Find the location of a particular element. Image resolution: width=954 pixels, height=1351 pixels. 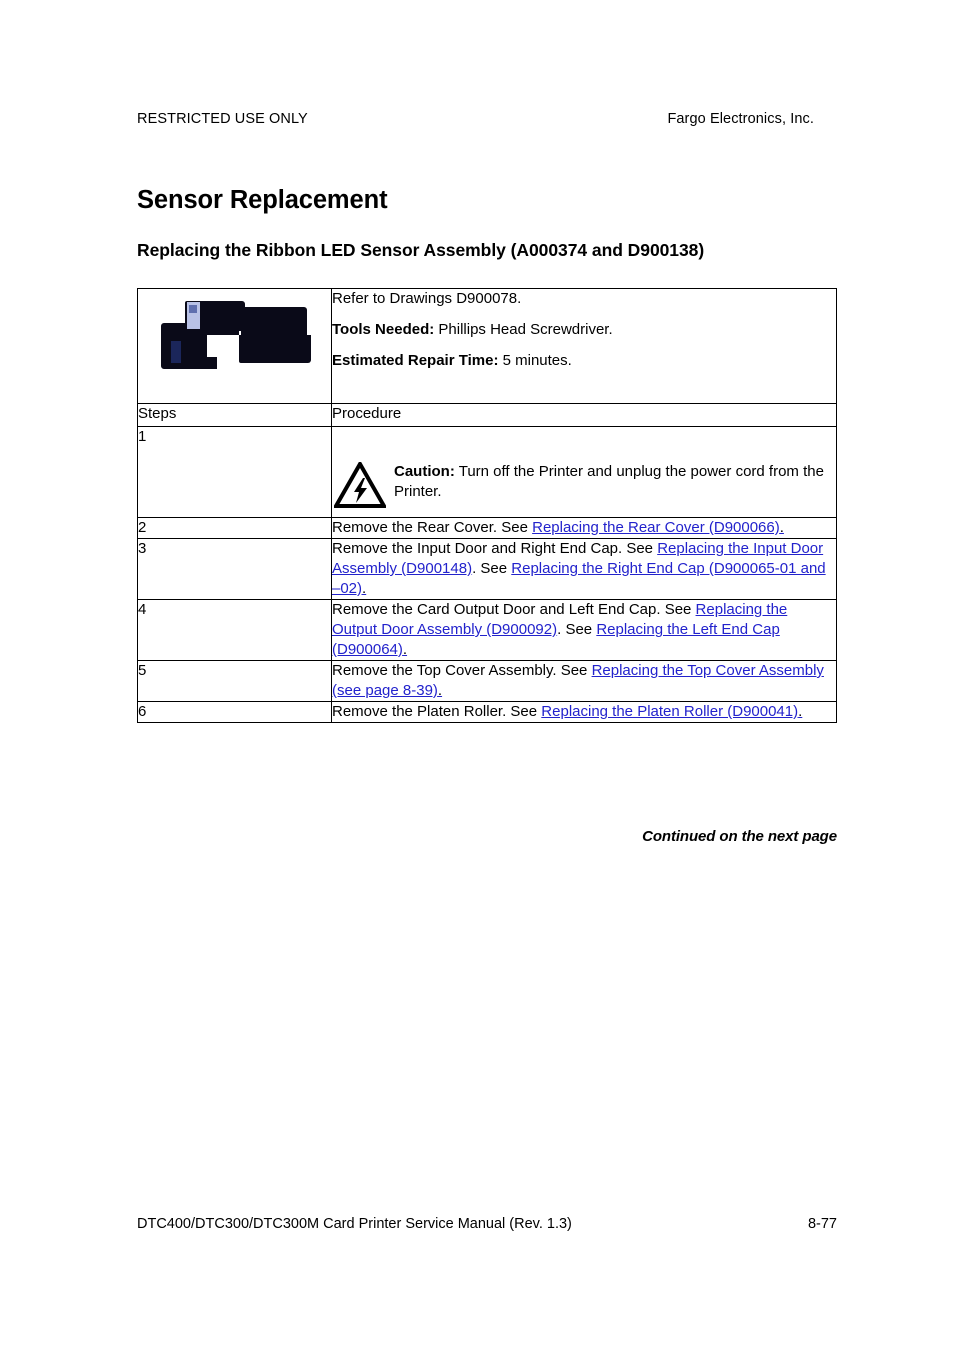

tools-needed-label: Tools Needed: is located at coordinates (383, 329).